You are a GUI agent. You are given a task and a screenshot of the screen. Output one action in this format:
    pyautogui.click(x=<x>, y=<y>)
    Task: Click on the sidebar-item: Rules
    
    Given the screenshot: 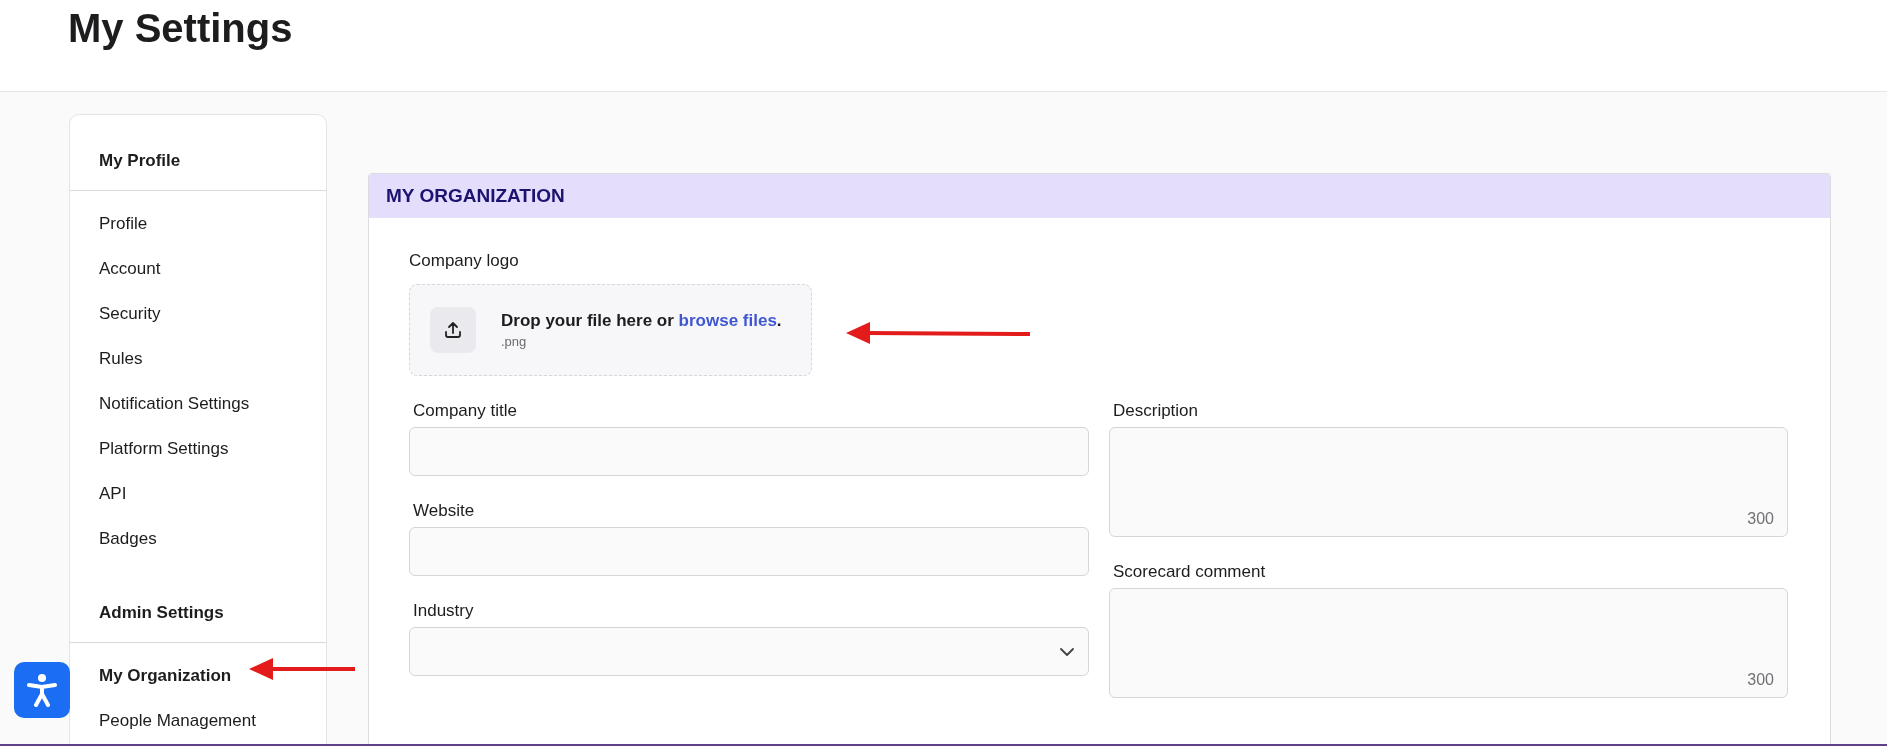 What is the action you would take?
    pyautogui.click(x=121, y=358)
    